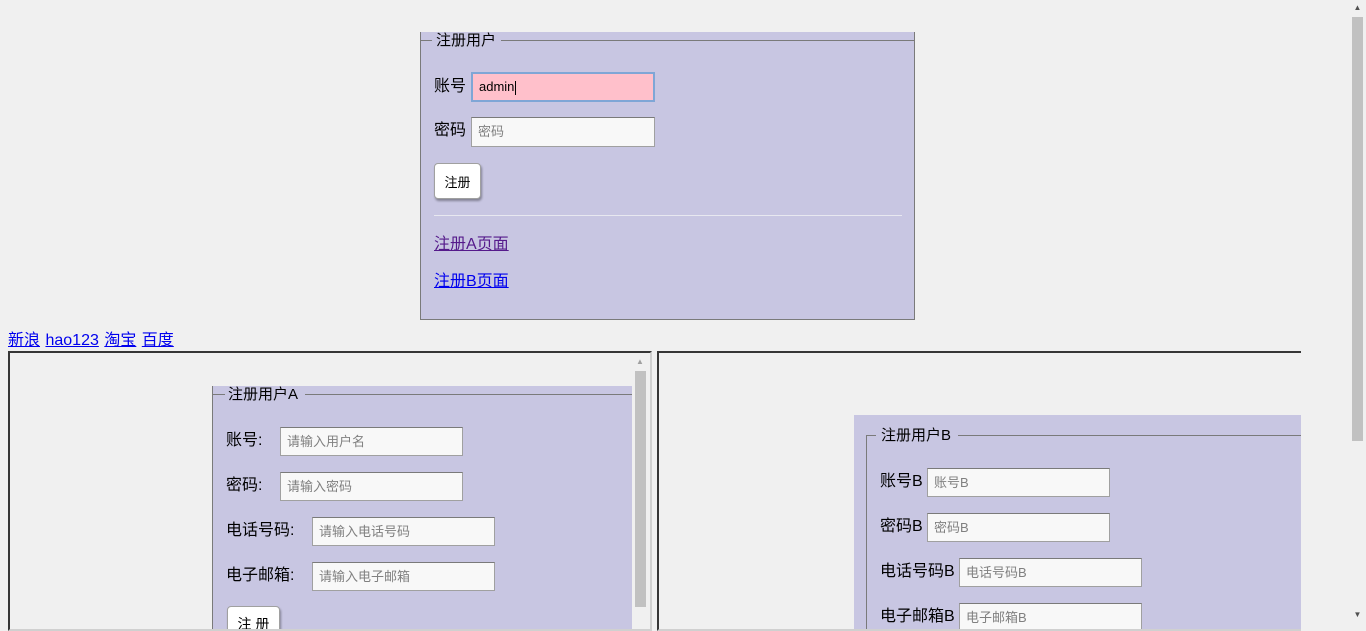 Image resolution: width=1366 pixels, height=631 pixels. Describe the element at coordinates (1018, 482) in the screenshot. I see `account-b-input: 账号B` at that location.